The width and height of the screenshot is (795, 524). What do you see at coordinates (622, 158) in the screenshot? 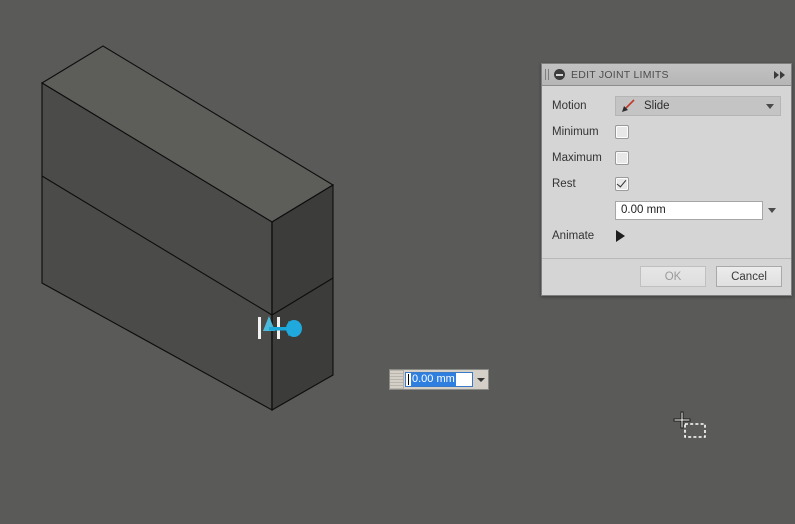
I see `maximum-checkbox` at bounding box center [622, 158].